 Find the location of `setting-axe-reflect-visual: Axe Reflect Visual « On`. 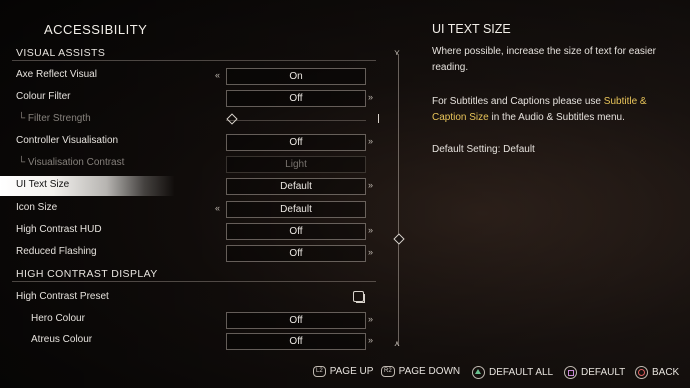

setting-axe-reflect-visual: Axe Reflect Visual « On is located at coordinates (190, 76).